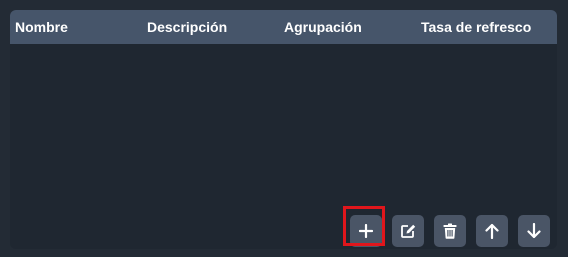 The height and width of the screenshot is (257, 568). What do you see at coordinates (187, 27) in the screenshot?
I see `column-header-descripcion: Descripción` at bounding box center [187, 27].